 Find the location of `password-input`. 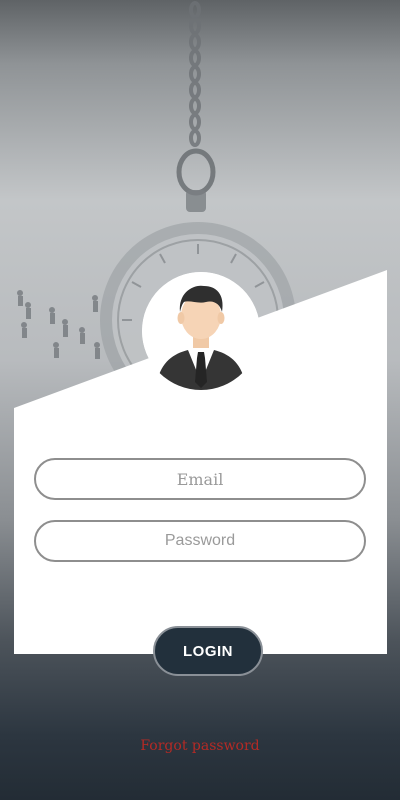

password-input is located at coordinates (200, 541).